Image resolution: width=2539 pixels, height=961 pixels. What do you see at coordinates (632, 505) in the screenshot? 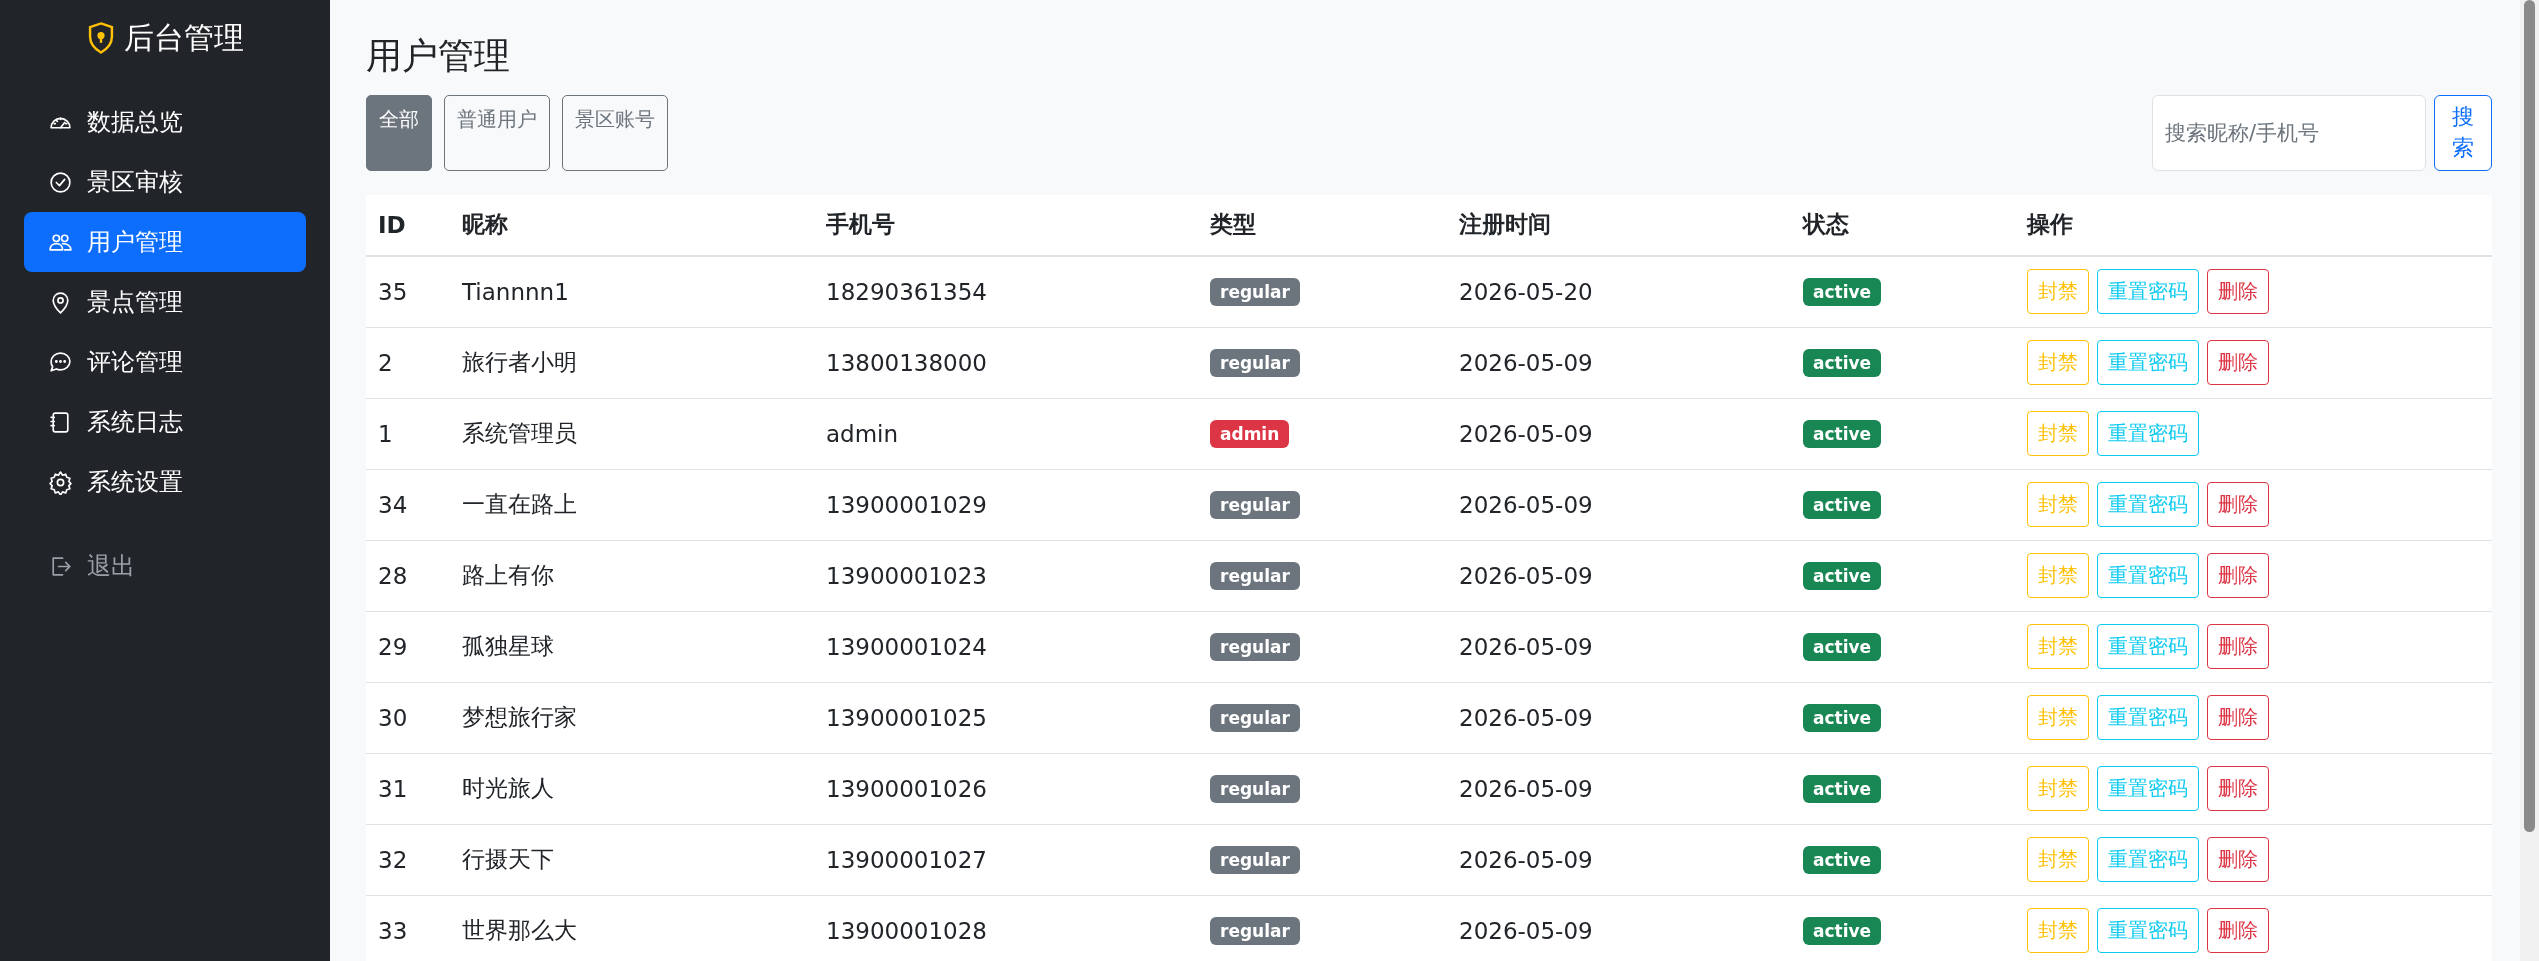
I see `table-cell: 一直在路上` at bounding box center [632, 505].